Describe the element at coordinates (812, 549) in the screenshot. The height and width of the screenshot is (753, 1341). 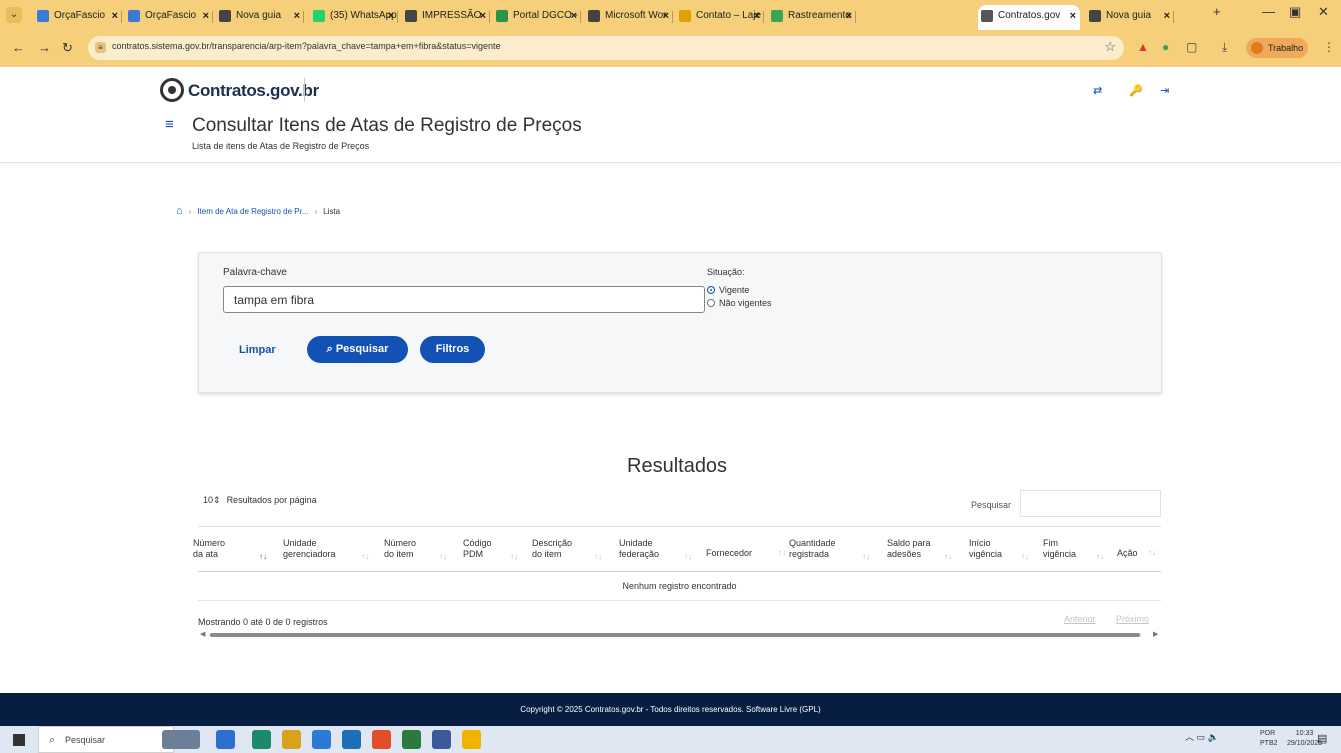
I see `column-header: Quantidade registrada` at that location.